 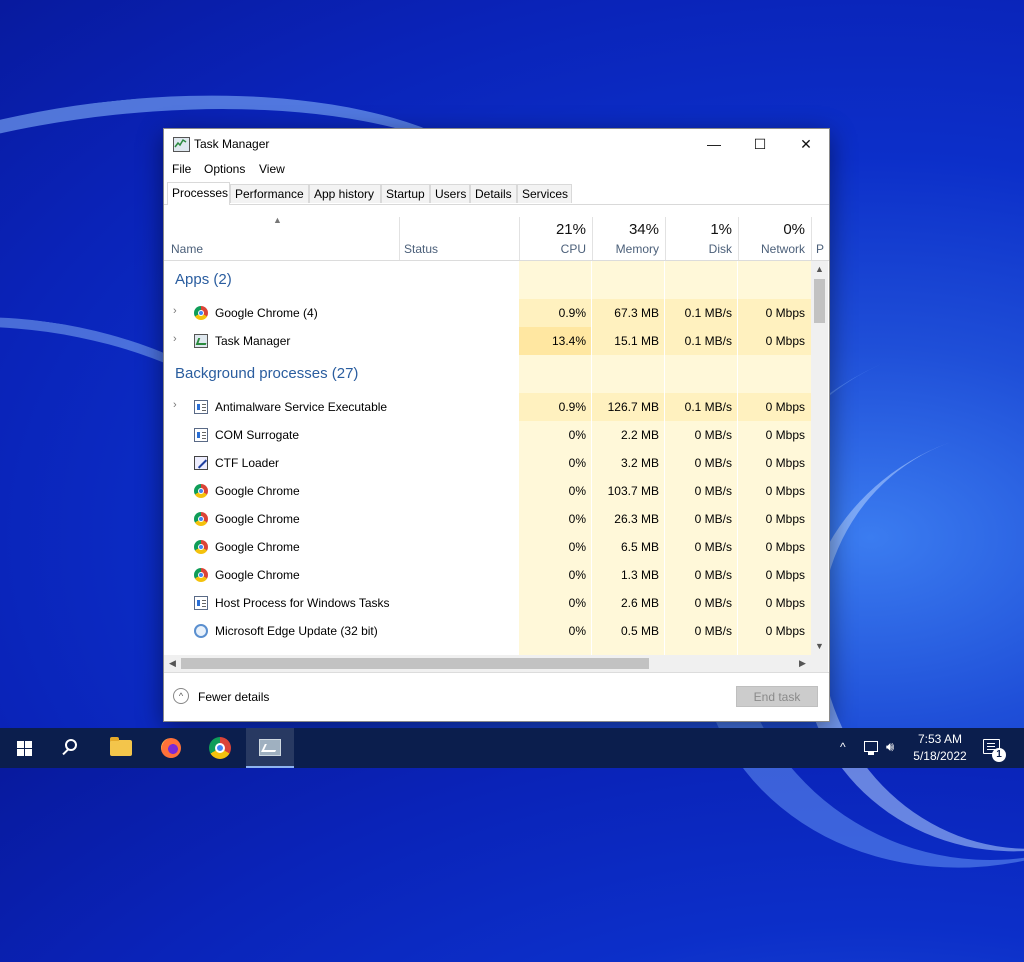 I want to click on scroll-left-icon: ◀, so click(x=172, y=663).